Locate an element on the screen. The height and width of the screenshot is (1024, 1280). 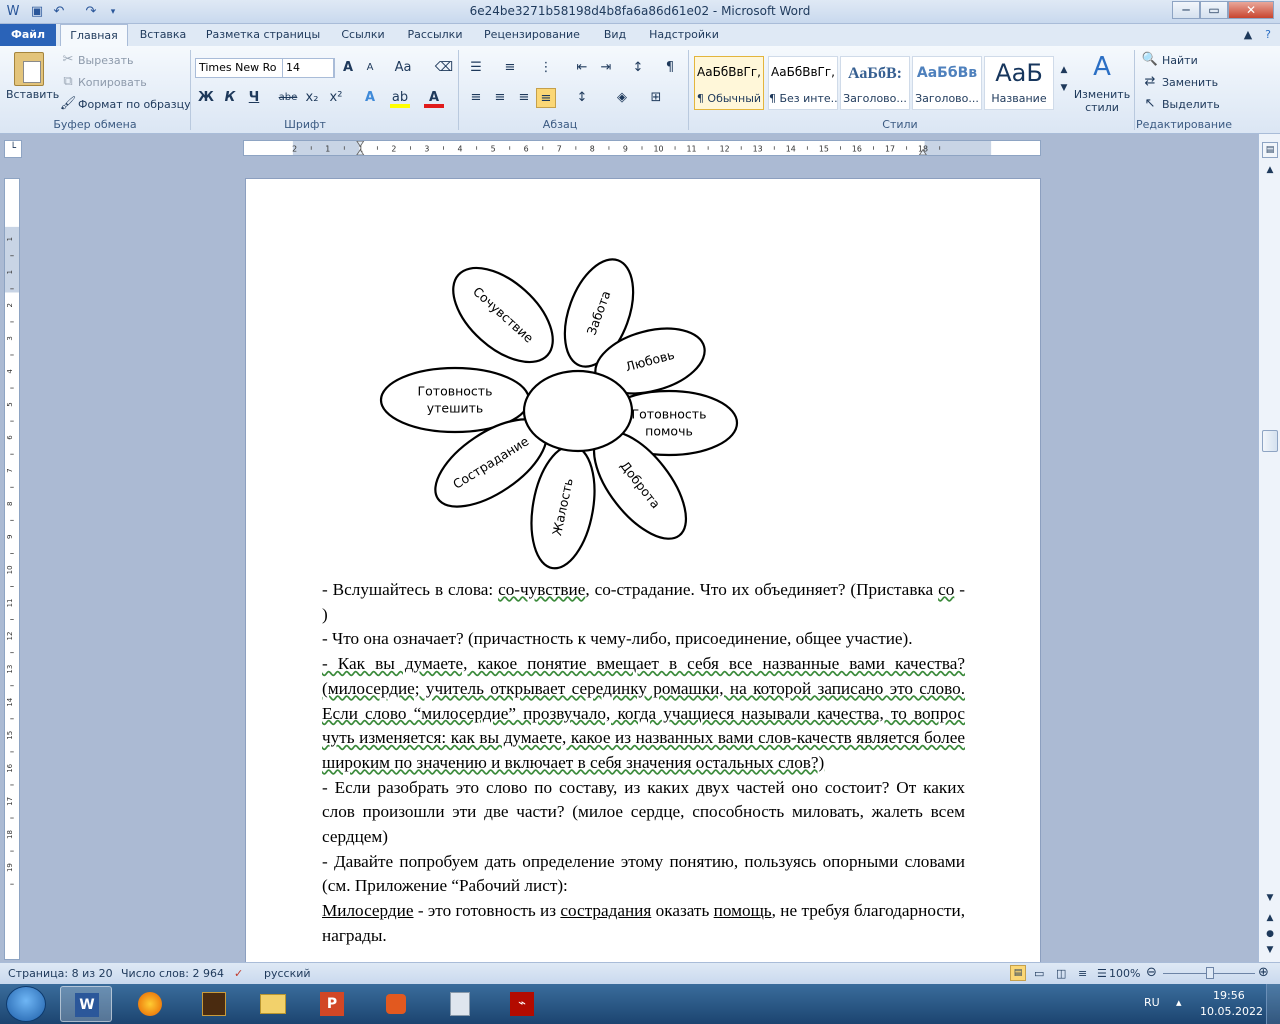
taskbar-pdf: ⌁ is located at coordinates (522, 1004).